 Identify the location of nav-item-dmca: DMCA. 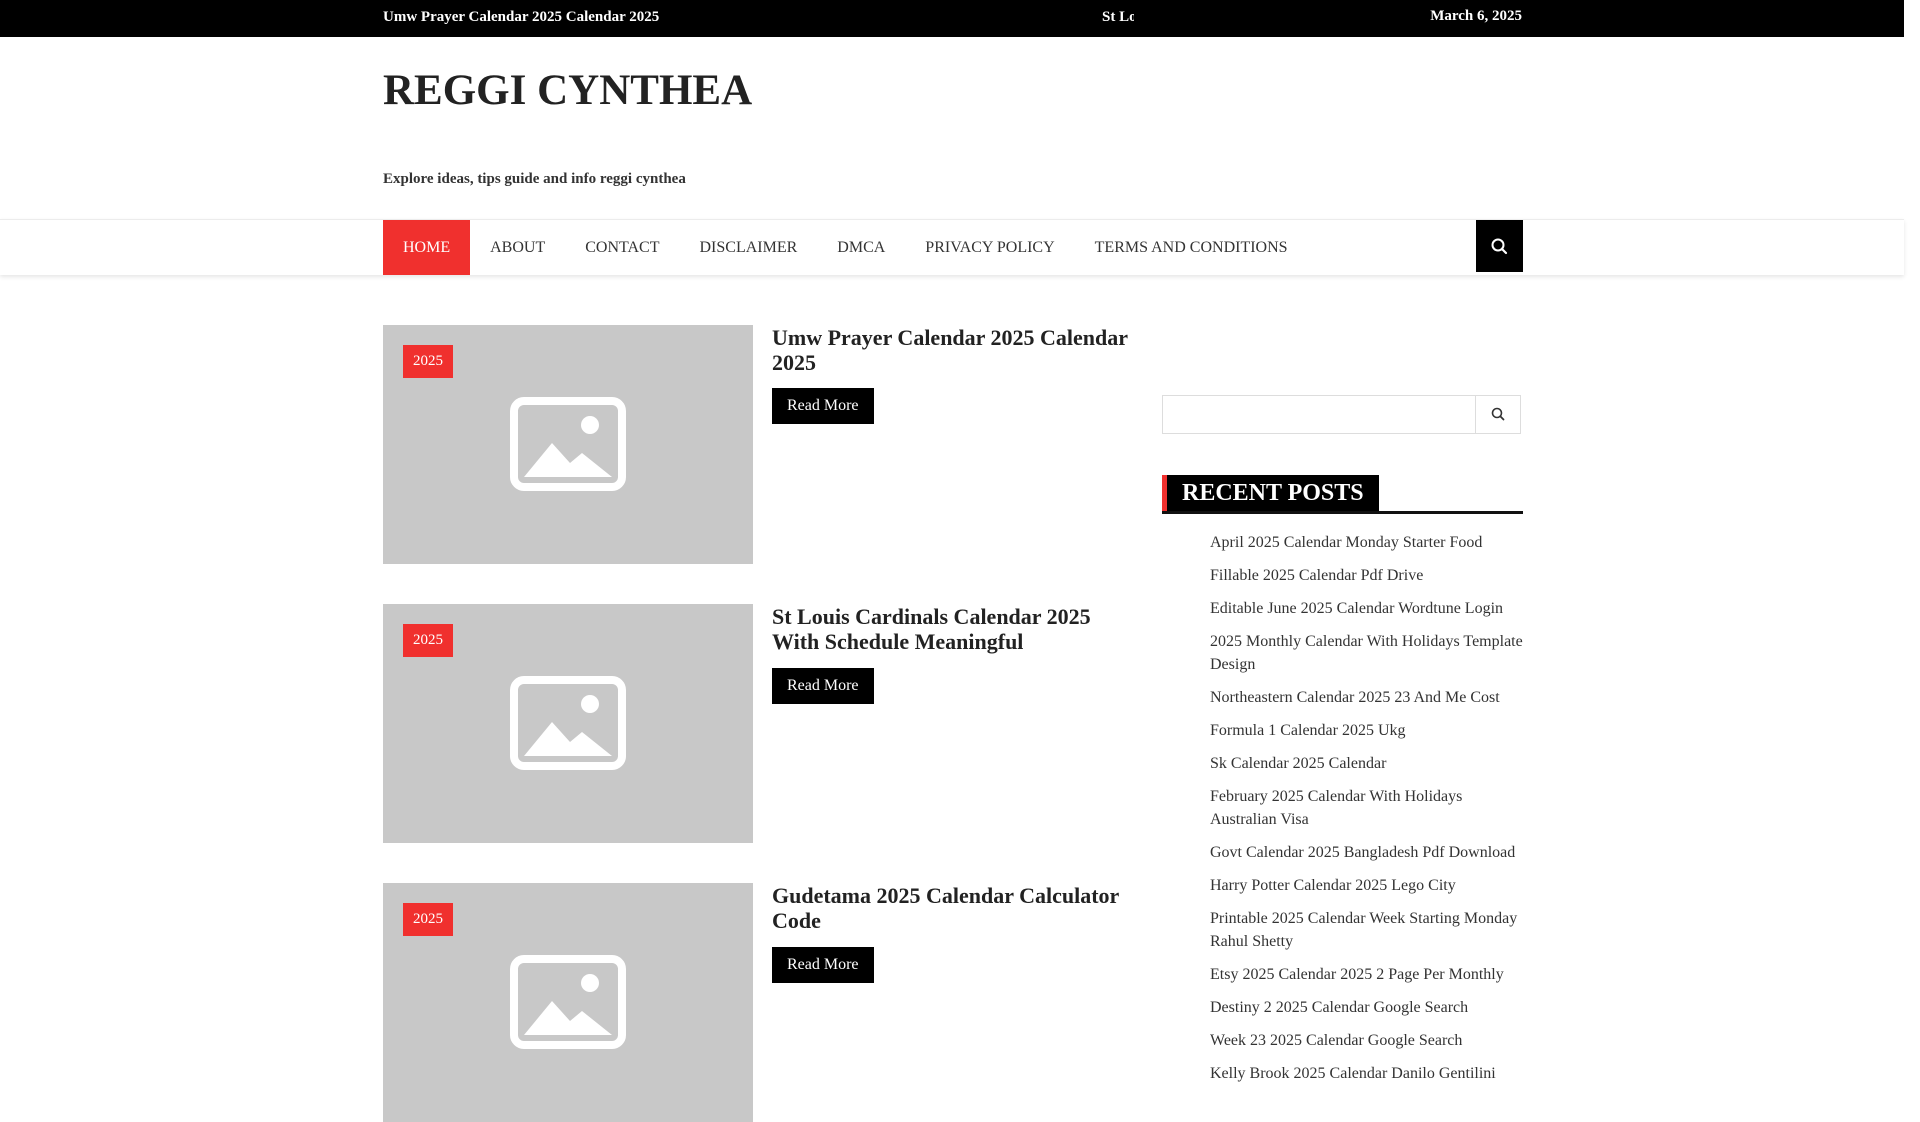
(861, 247).